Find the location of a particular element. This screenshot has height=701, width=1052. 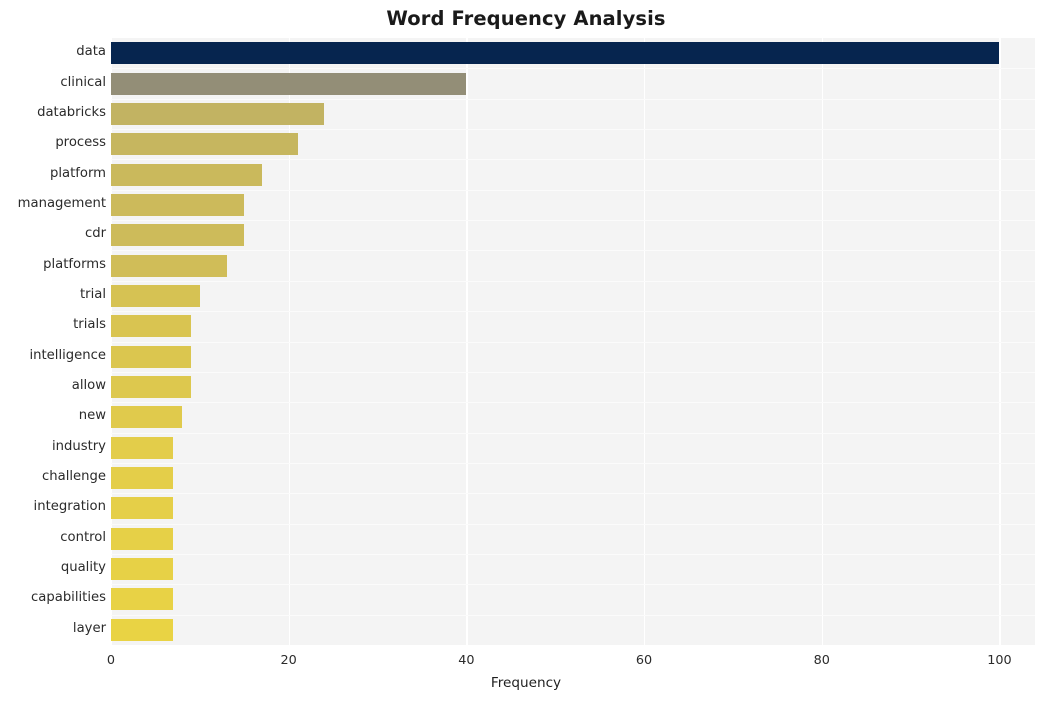

bar-quality is located at coordinates (142, 569).